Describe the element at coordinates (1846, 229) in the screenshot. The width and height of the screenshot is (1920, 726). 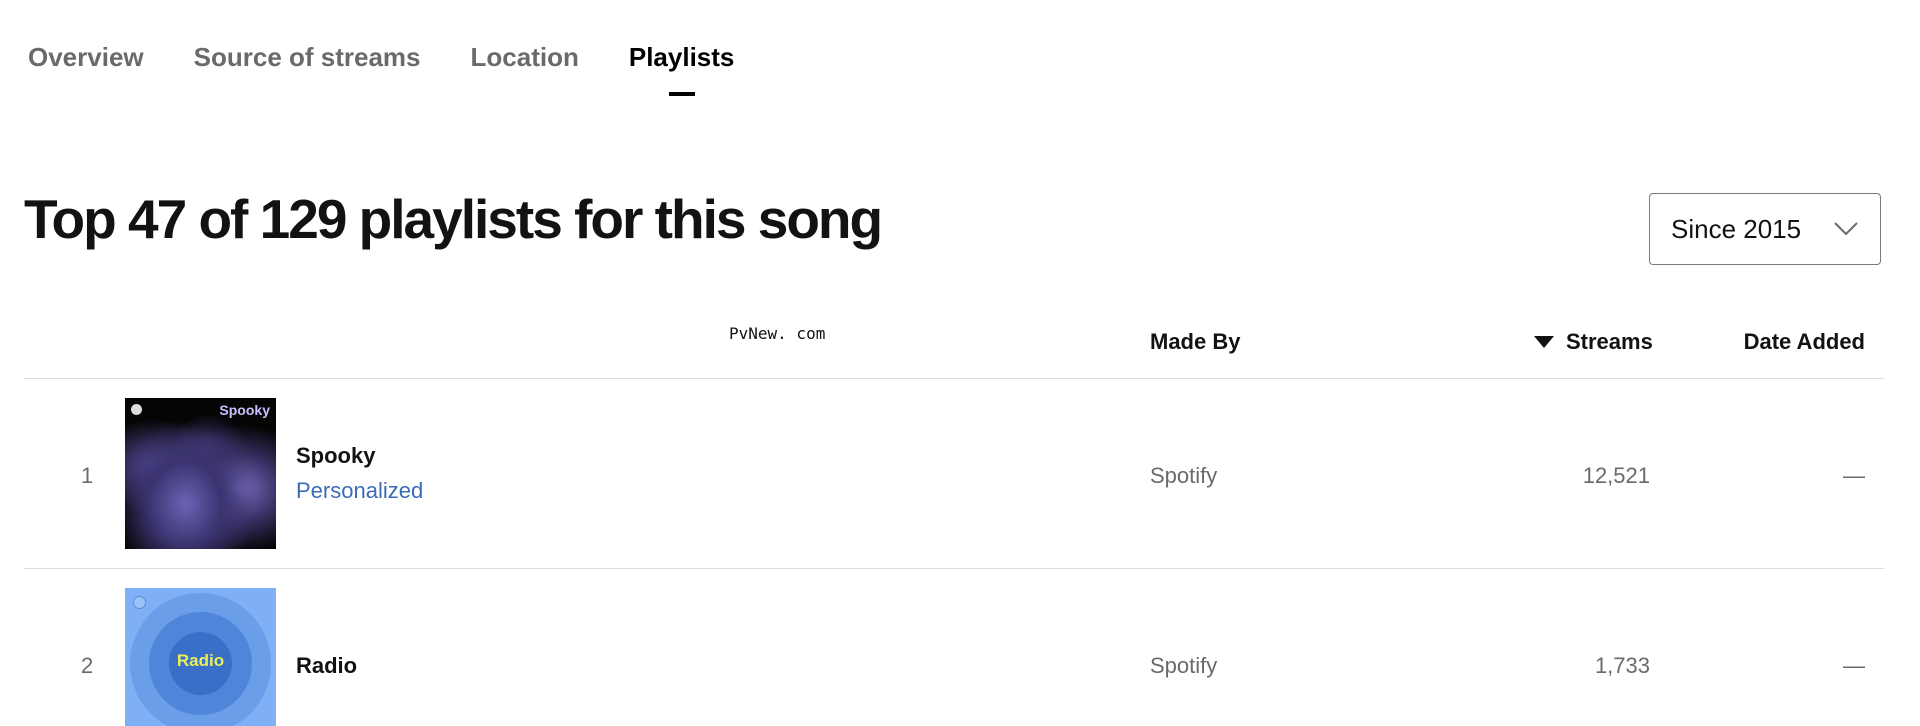
I see `chevron-down-icon` at that location.